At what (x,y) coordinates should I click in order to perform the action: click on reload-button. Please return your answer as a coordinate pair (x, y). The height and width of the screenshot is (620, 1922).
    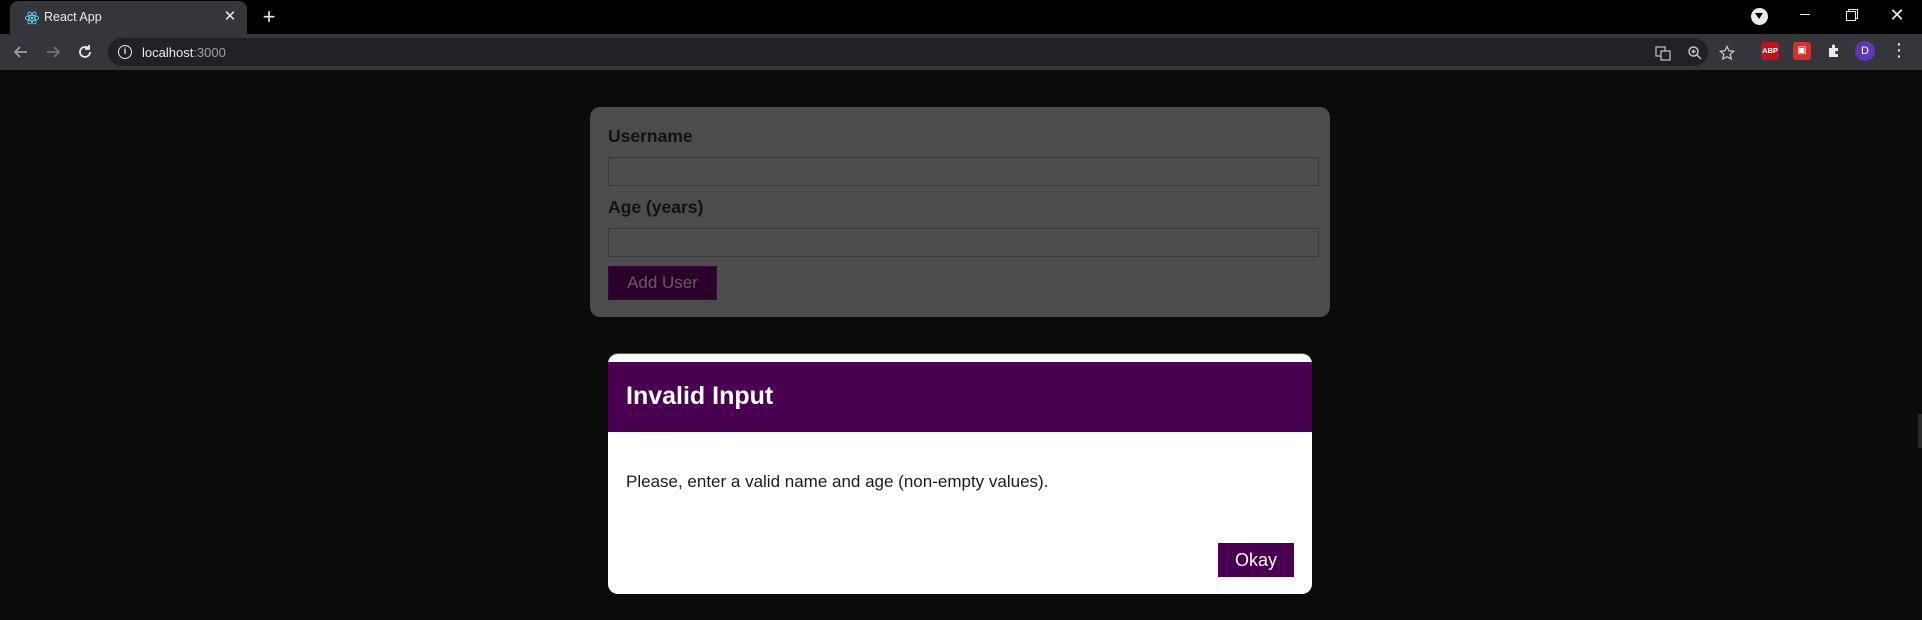
    Looking at the image, I should click on (85, 52).